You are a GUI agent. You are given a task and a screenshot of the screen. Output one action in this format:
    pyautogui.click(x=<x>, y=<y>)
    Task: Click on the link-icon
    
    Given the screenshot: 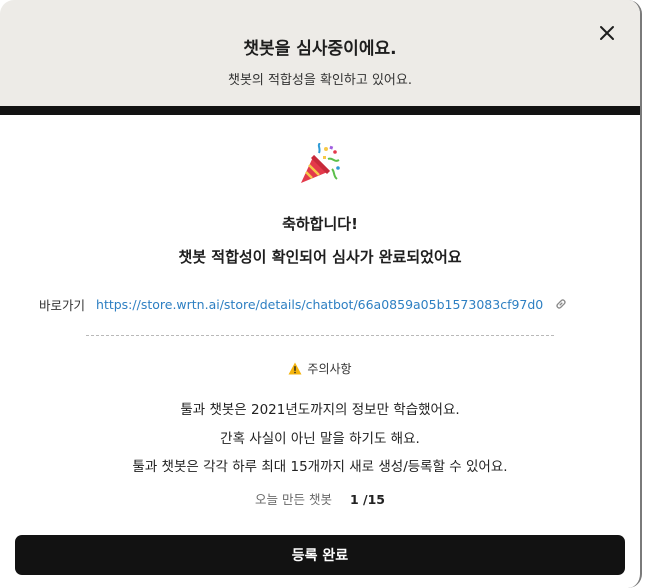 What is the action you would take?
    pyautogui.click(x=561, y=304)
    